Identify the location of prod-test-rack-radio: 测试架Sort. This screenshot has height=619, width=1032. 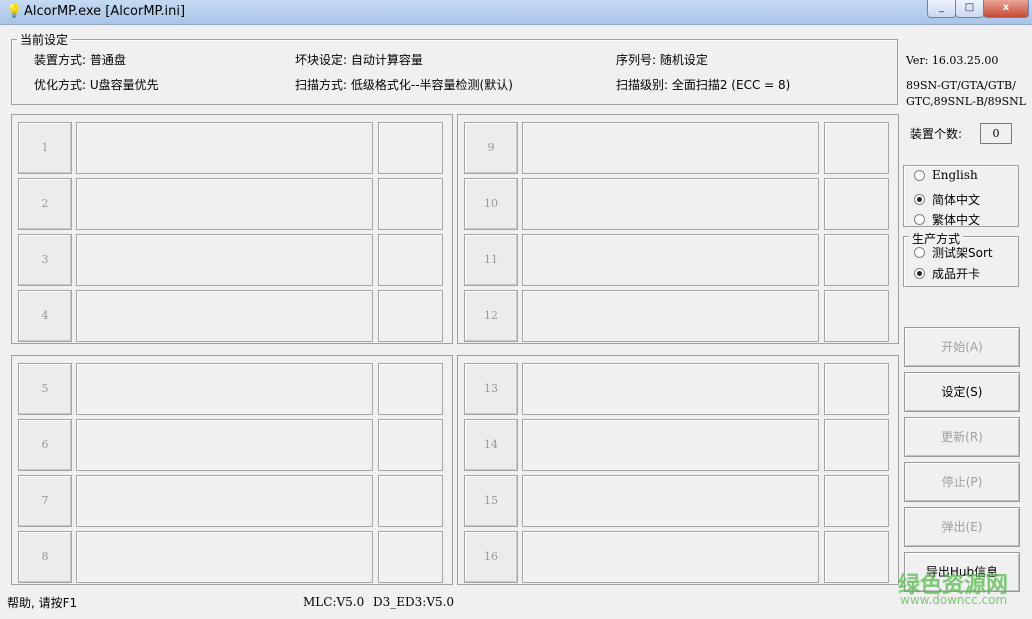
(953, 252).